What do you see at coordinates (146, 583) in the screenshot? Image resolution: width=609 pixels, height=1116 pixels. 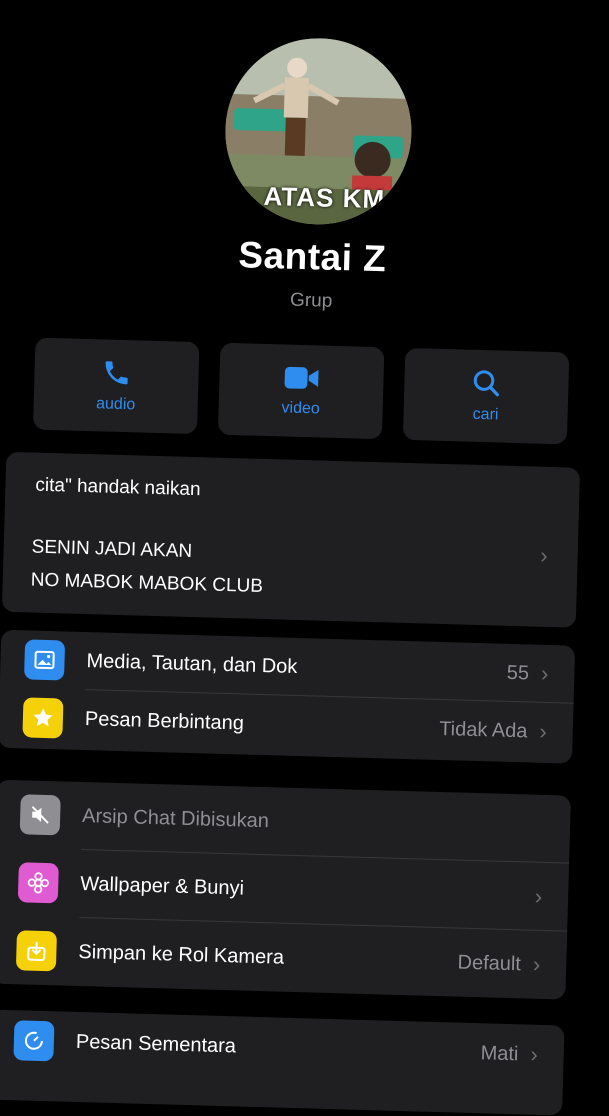 I see `description-line-3: NO MABOK MABOK CLUB` at bounding box center [146, 583].